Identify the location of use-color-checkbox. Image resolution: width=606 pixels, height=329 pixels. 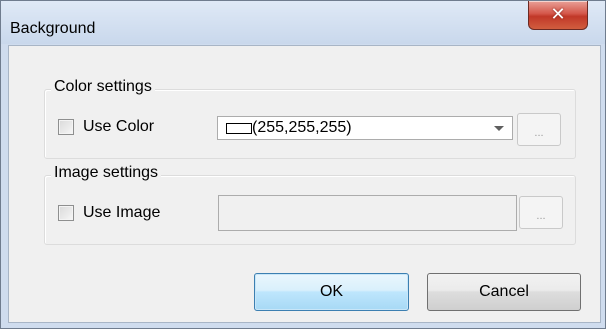
(66, 127).